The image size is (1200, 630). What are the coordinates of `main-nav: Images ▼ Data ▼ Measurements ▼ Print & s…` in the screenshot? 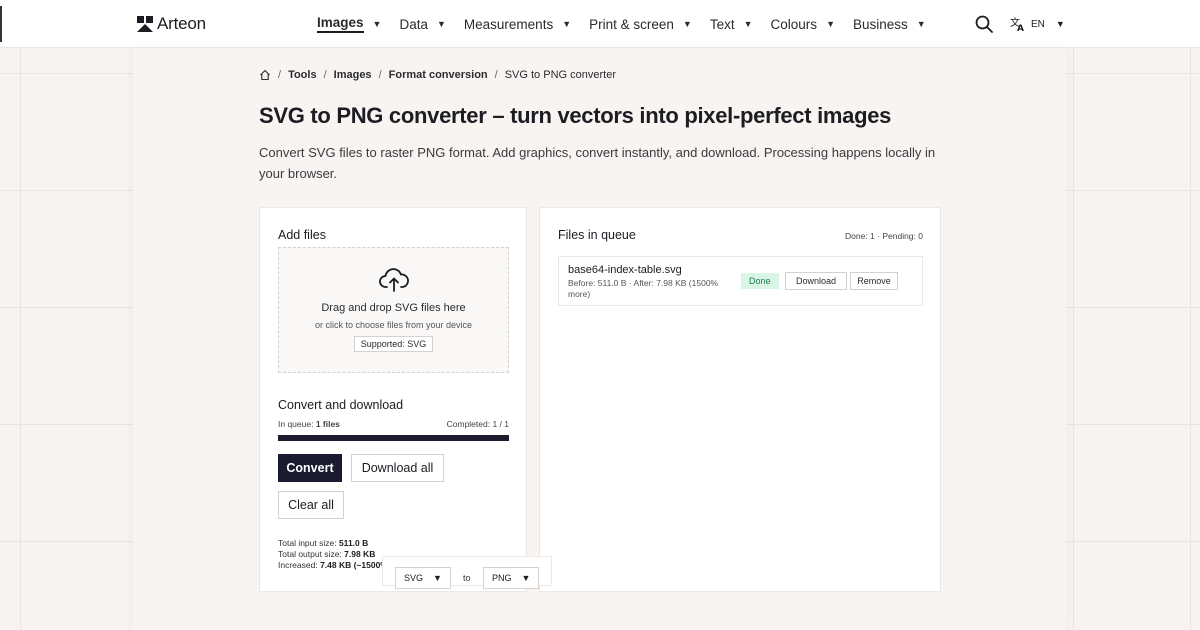 It's located at (630, 24).